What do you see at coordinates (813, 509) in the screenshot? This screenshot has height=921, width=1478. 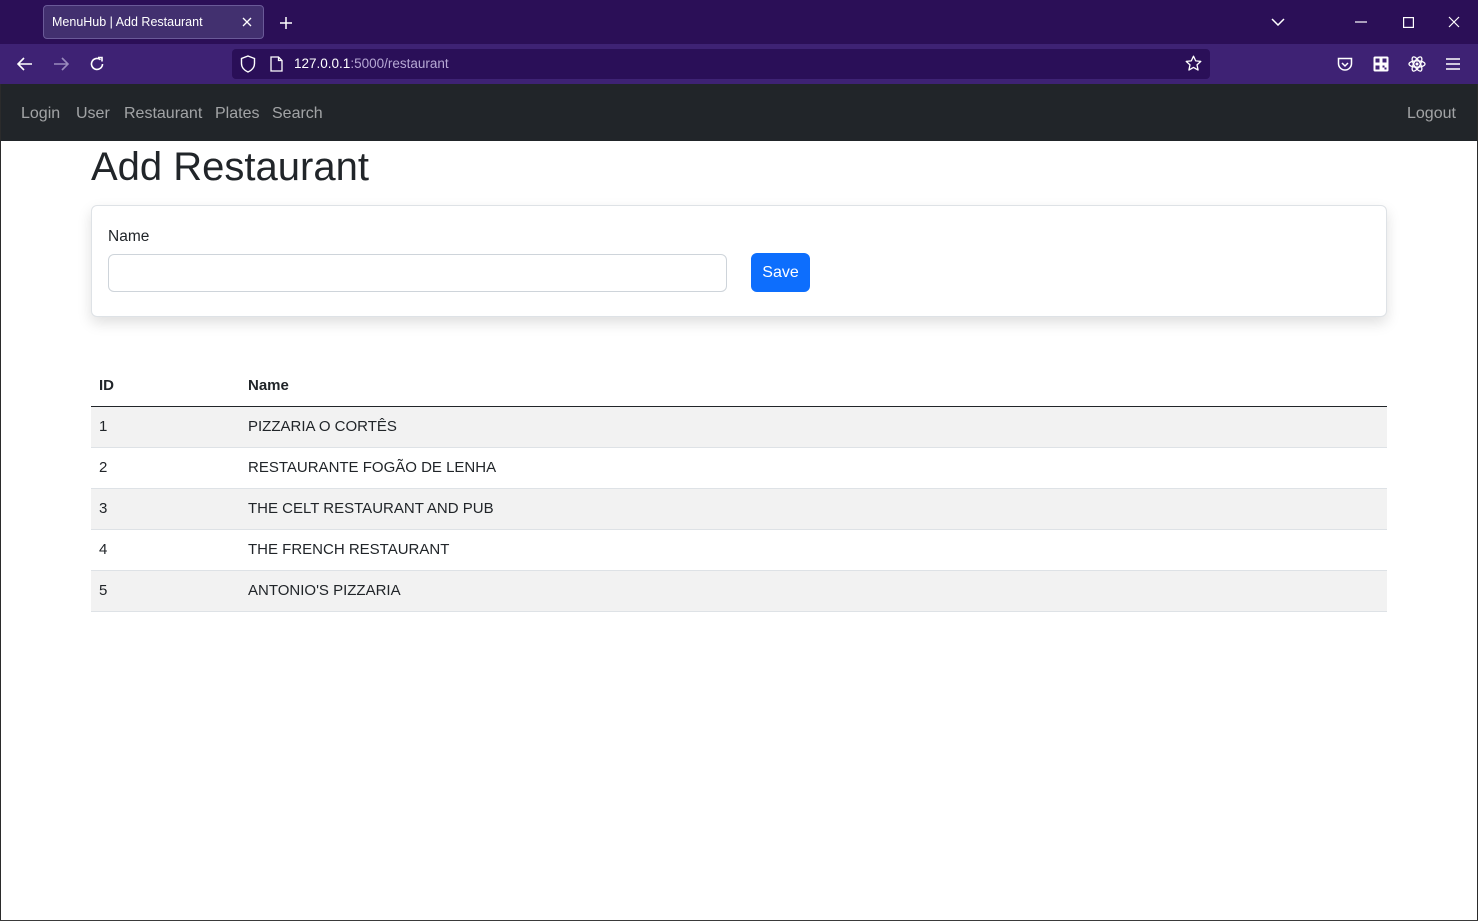 I see `restaurant-name-cell: THE CELT RESTAURANT AND PUB` at bounding box center [813, 509].